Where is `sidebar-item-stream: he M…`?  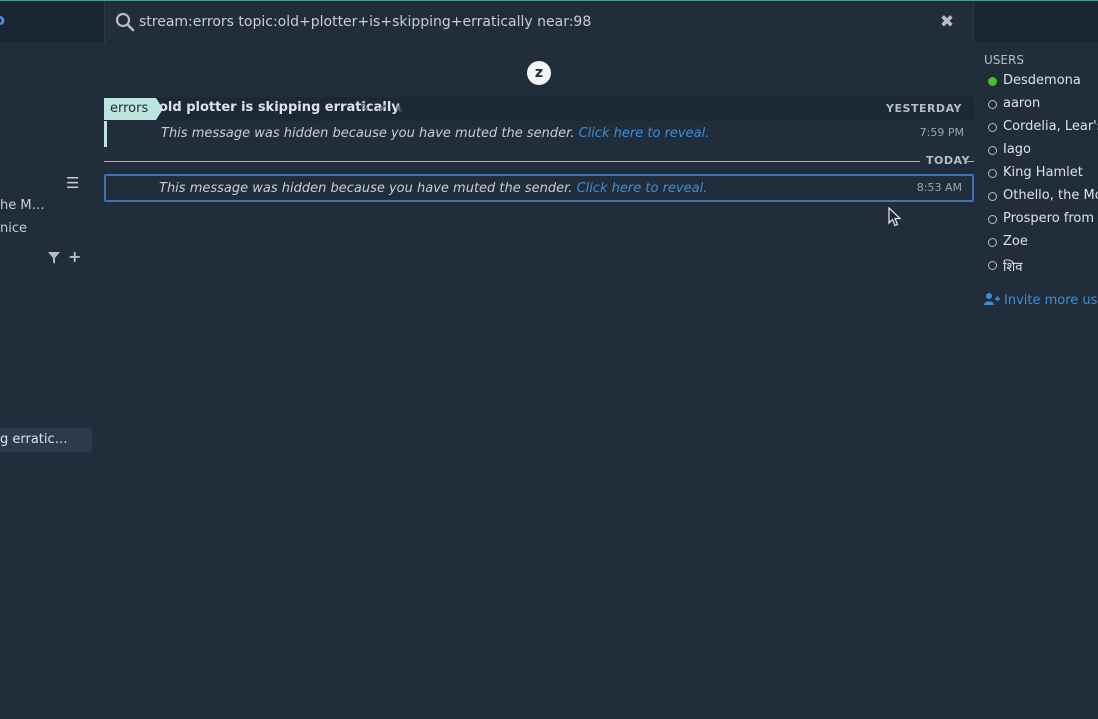 sidebar-item-stream: he M… is located at coordinates (22, 205).